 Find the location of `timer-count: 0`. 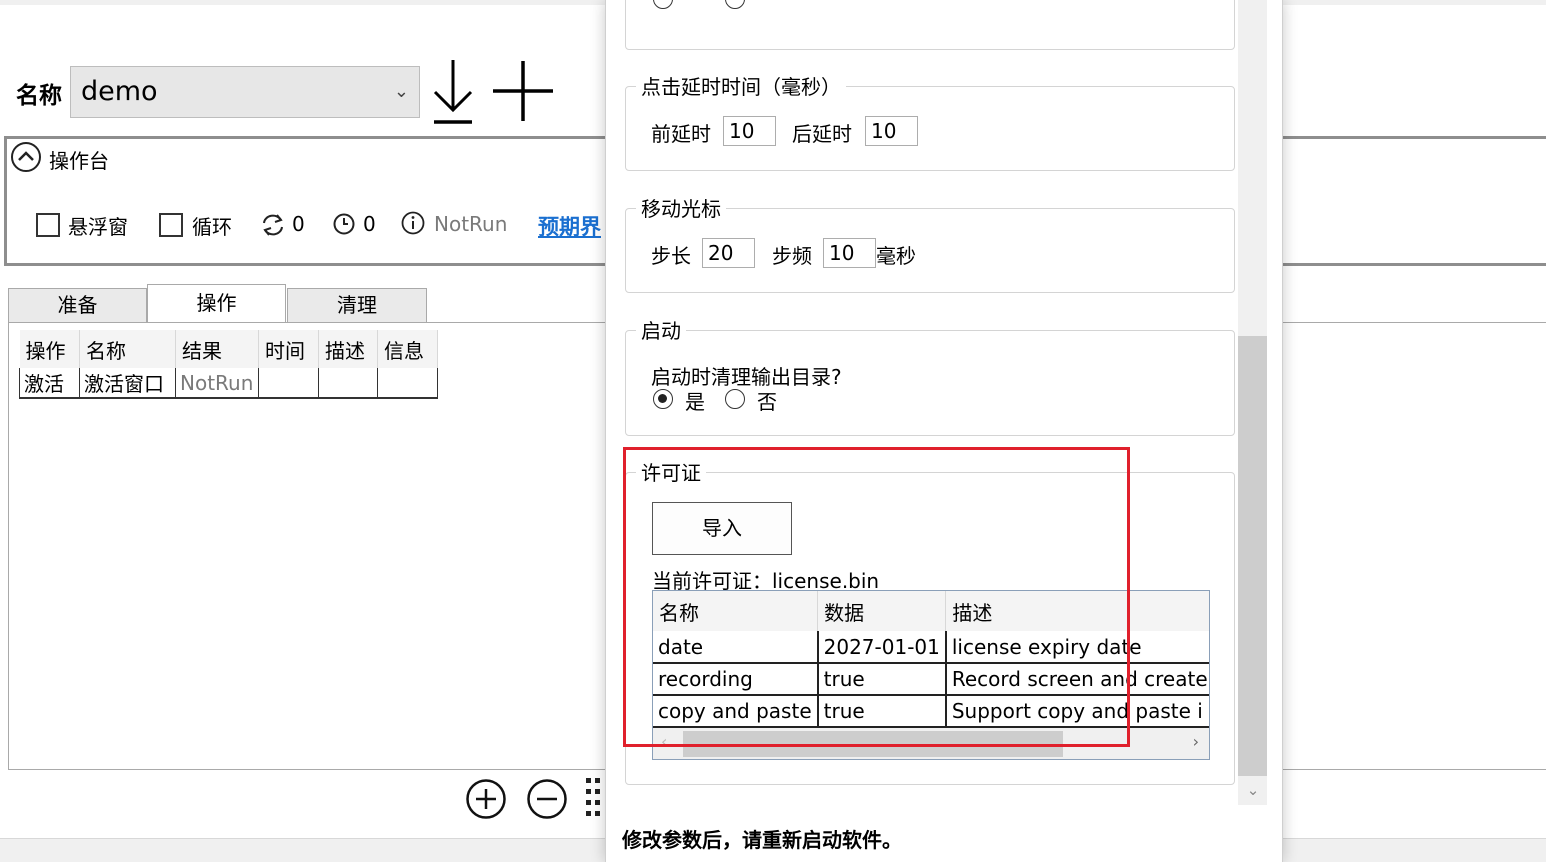

timer-count: 0 is located at coordinates (369, 224).